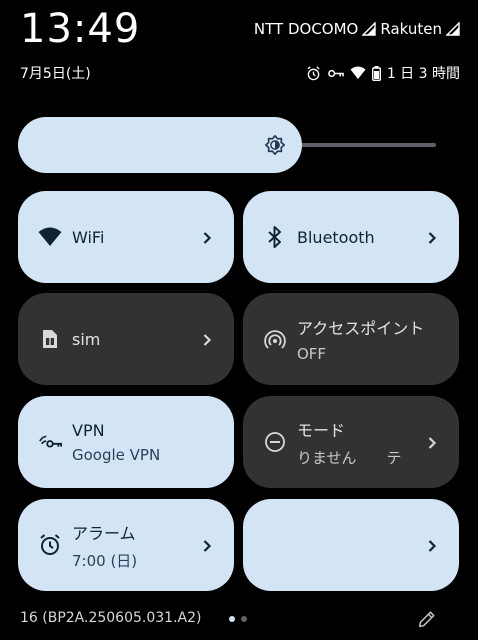 The height and width of the screenshot is (640, 478). What do you see at coordinates (88, 237) in the screenshot?
I see `tile-title: WiFi` at bounding box center [88, 237].